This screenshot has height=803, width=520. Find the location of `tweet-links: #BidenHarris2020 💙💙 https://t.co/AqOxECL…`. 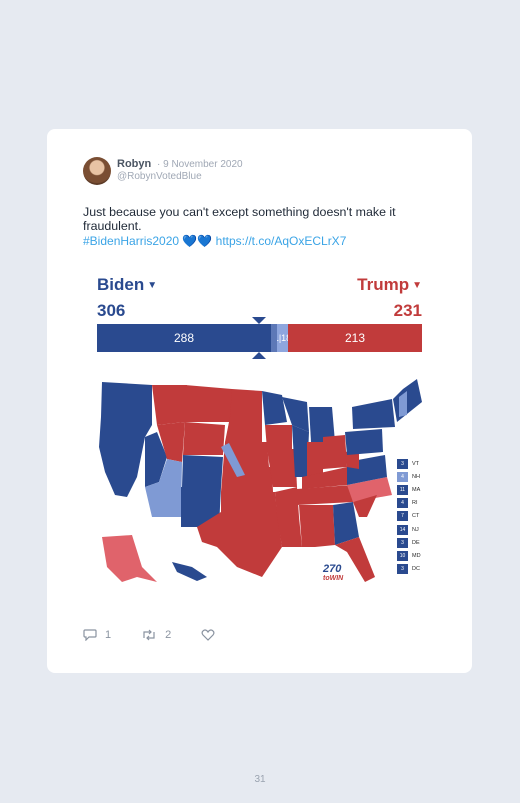

tweet-links: #BidenHarris2020 💙💙 https://t.co/AqOxECL… is located at coordinates (214, 241).